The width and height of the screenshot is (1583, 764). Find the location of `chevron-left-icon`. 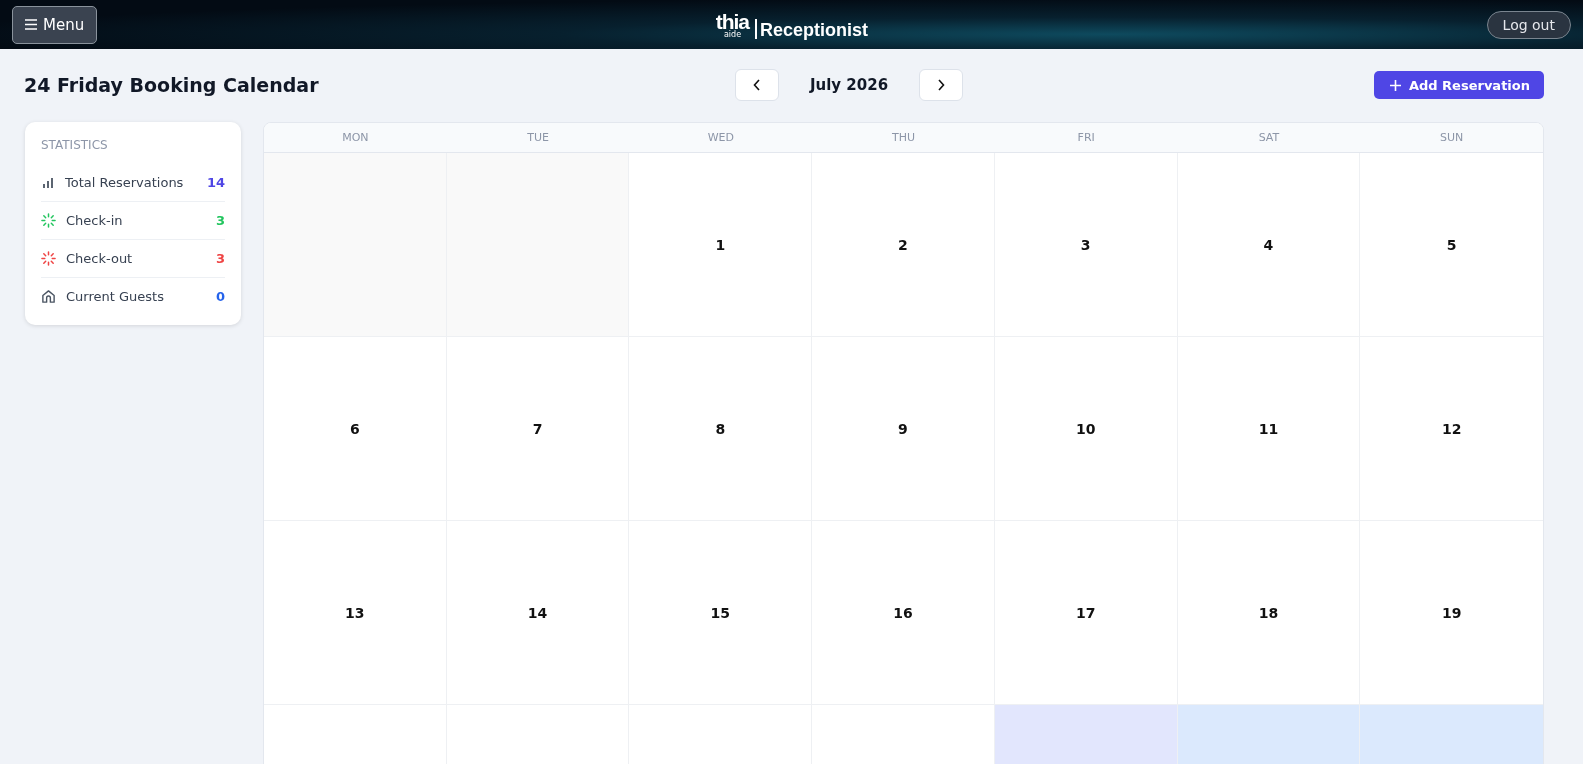

chevron-left-icon is located at coordinates (756, 85).